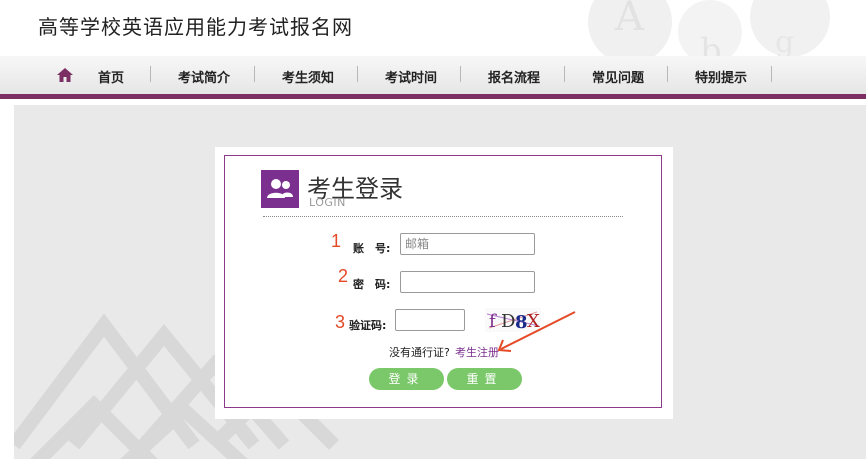  Describe the element at coordinates (536, 331) in the screenshot. I see `annotation-arrow` at that location.